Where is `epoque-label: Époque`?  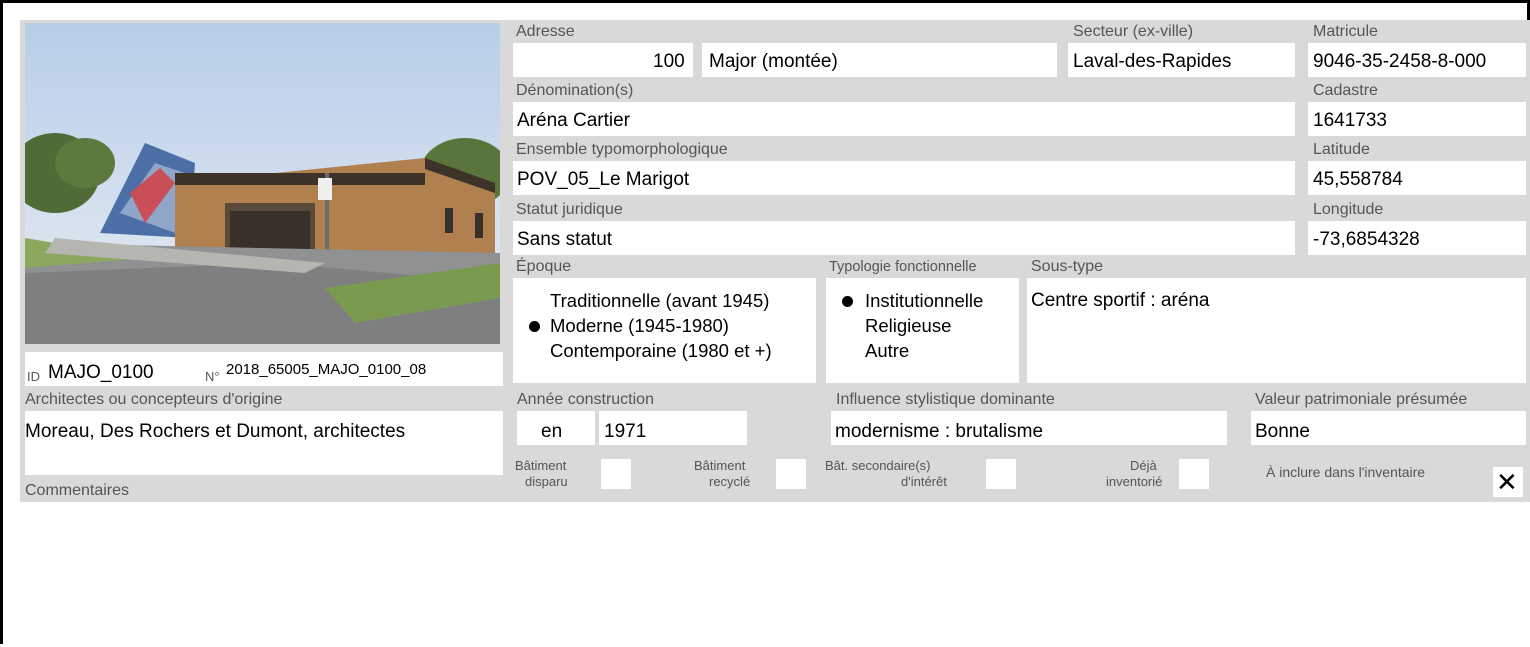 epoque-label: Époque is located at coordinates (544, 266).